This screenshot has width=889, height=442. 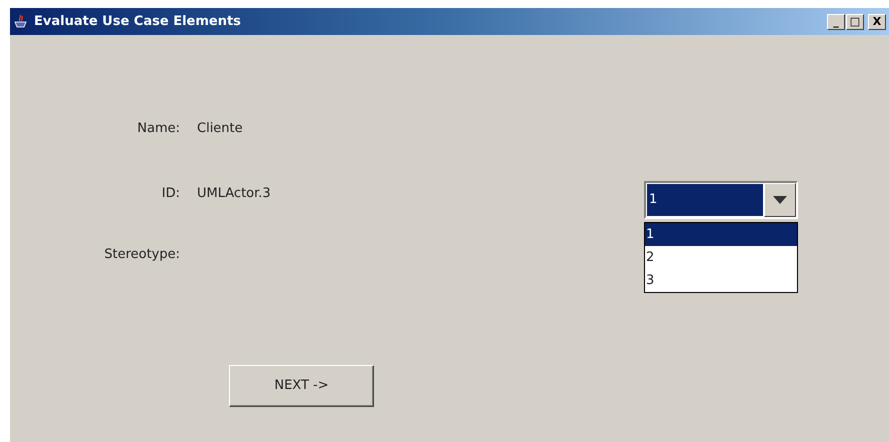 What do you see at coordinates (721, 257) in the screenshot?
I see `dropdown-option: 2` at bounding box center [721, 257].